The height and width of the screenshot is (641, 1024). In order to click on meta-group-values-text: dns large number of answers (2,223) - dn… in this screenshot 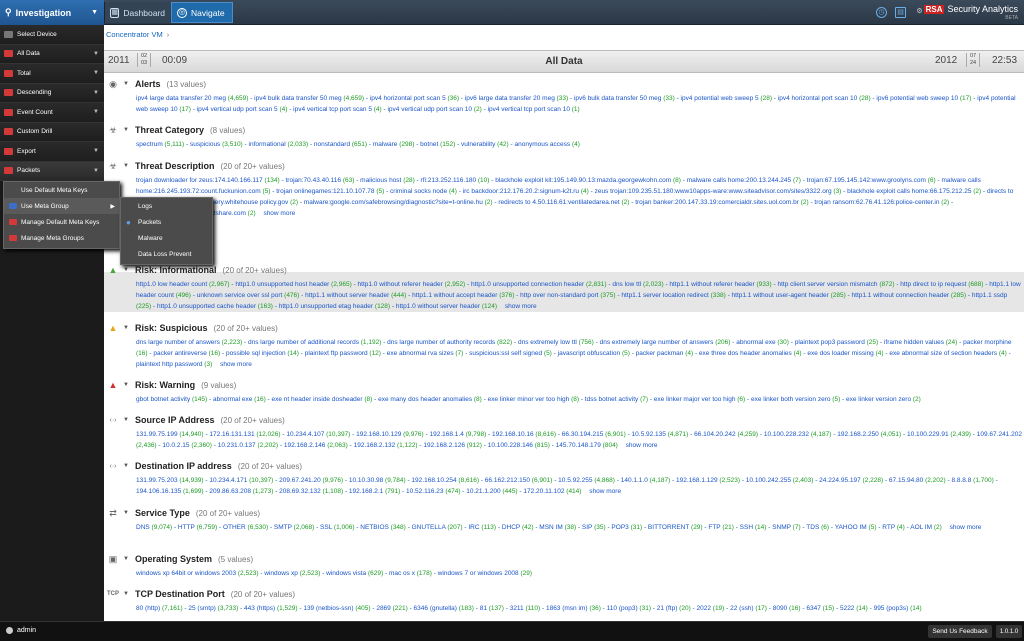, I will do `click(574, 353)`.